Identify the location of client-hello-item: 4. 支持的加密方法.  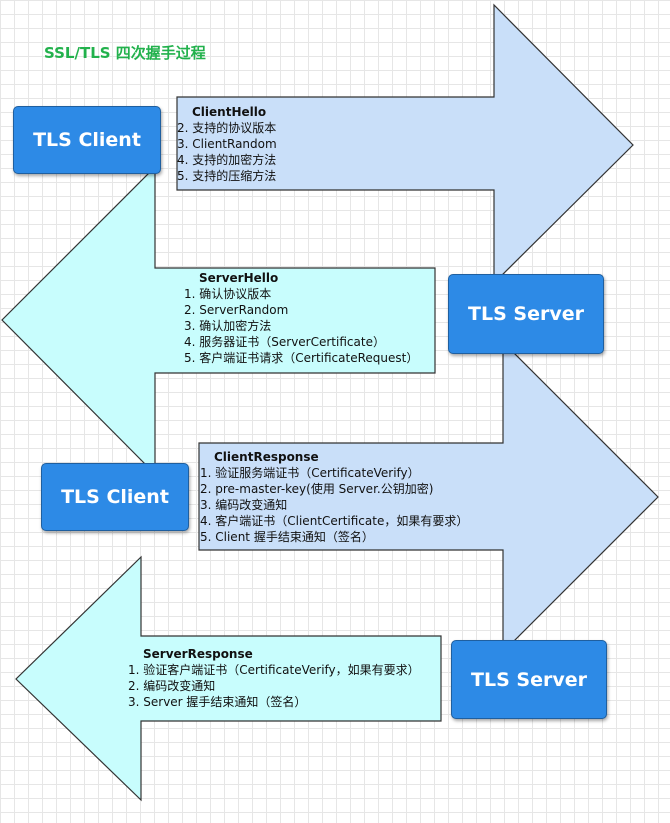
(227, 160).